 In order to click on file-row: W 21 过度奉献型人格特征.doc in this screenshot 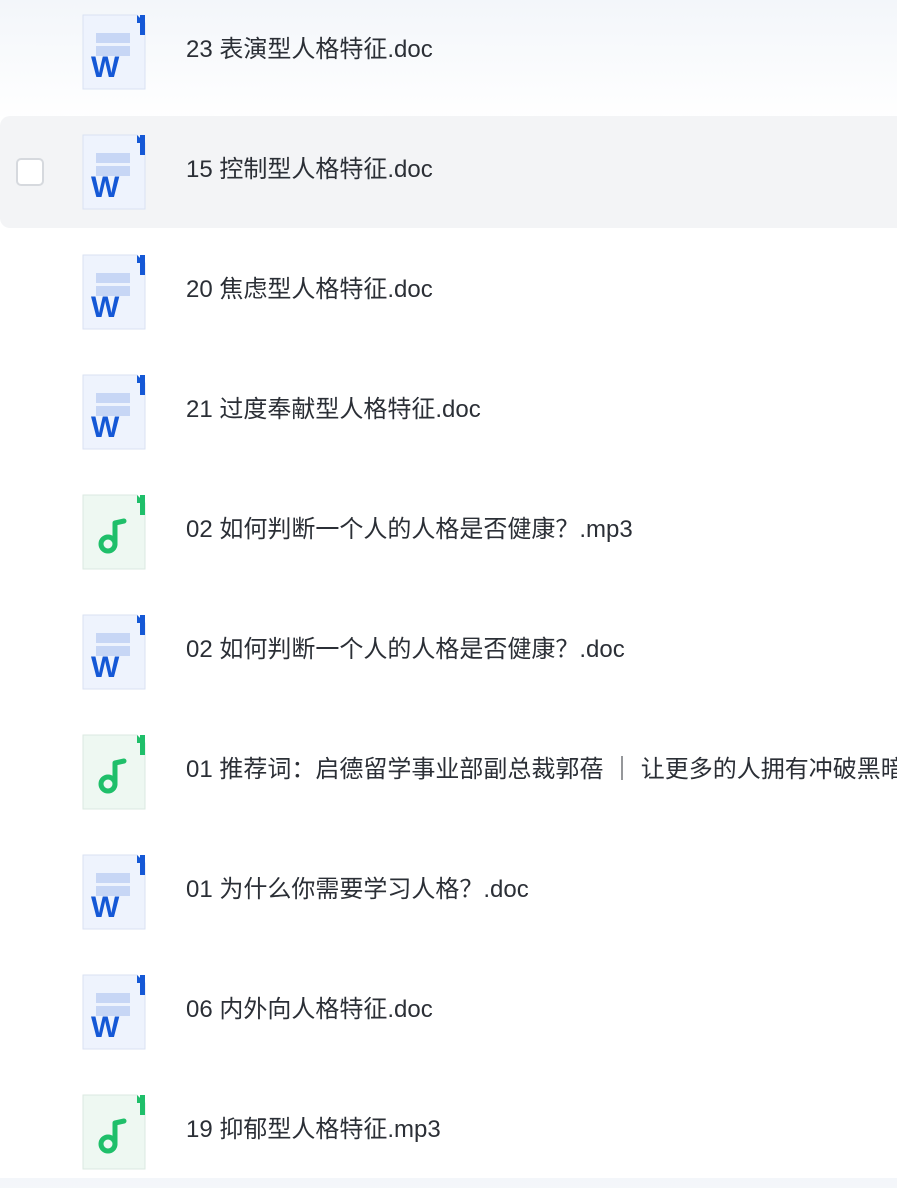, I will do `click(448, 412)`.